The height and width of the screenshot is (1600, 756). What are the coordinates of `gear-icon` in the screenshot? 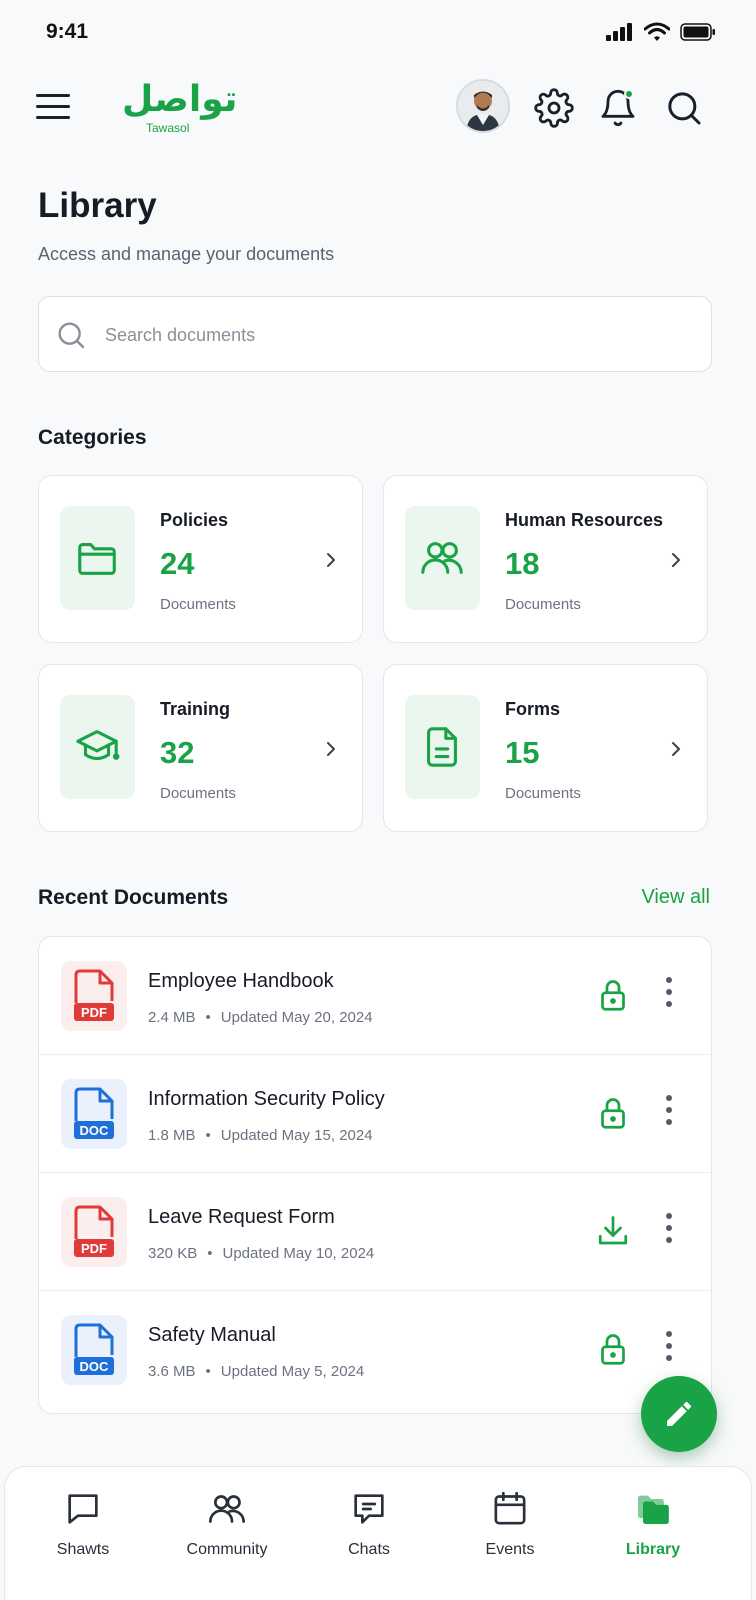 It's located at (554, 108).